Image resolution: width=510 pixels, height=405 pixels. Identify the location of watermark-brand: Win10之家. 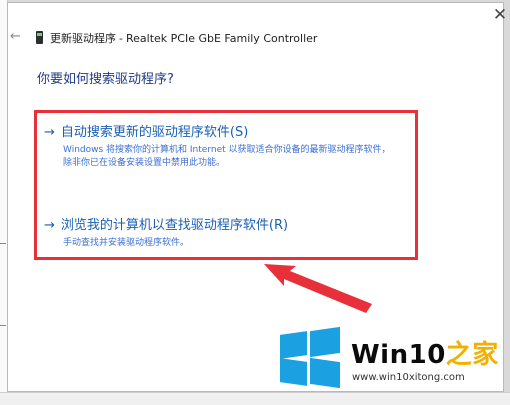
(425, 352).